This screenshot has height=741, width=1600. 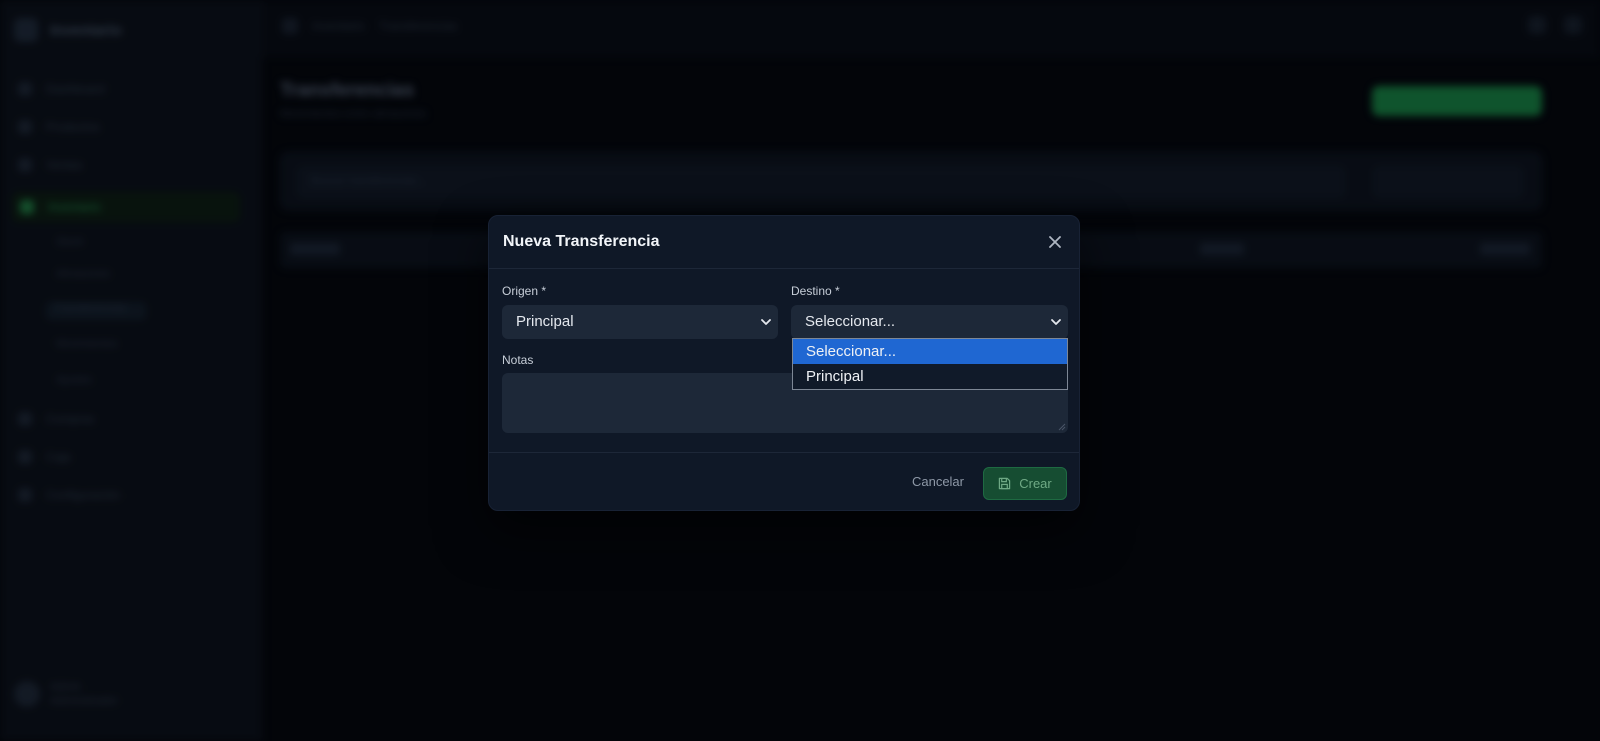 I want to click on create-button: Crear, so click(x=1025, y=483).